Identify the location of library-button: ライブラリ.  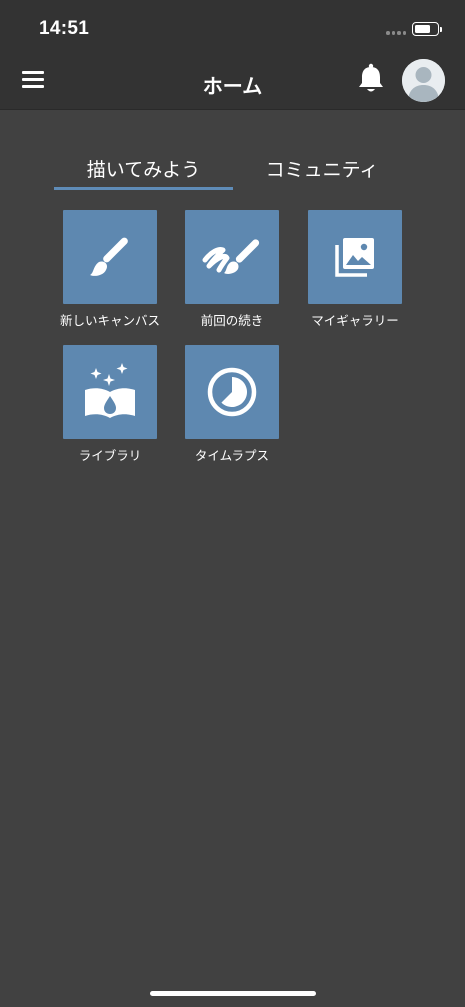
(110, 404).